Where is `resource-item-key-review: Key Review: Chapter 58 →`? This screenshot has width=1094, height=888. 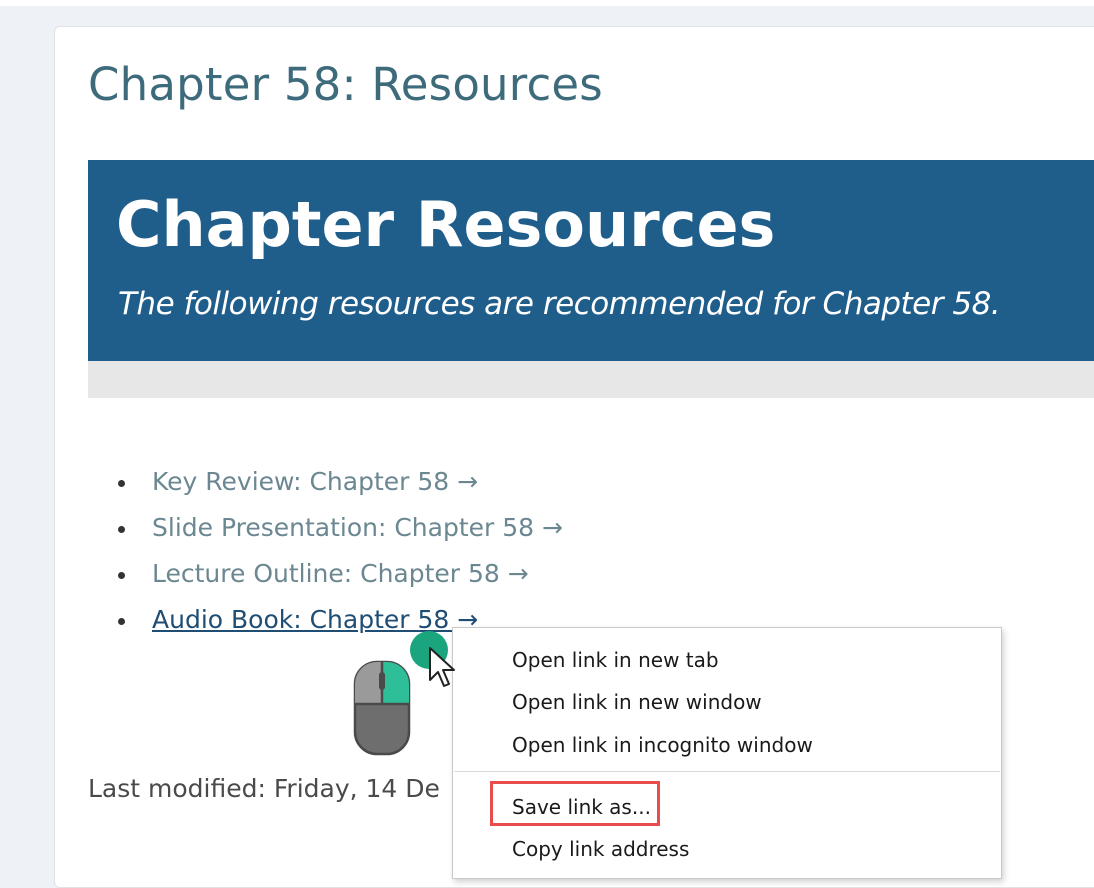 resource-item-key-review: Key Review: Chapter 58 → is located at coordinates (339, 485).